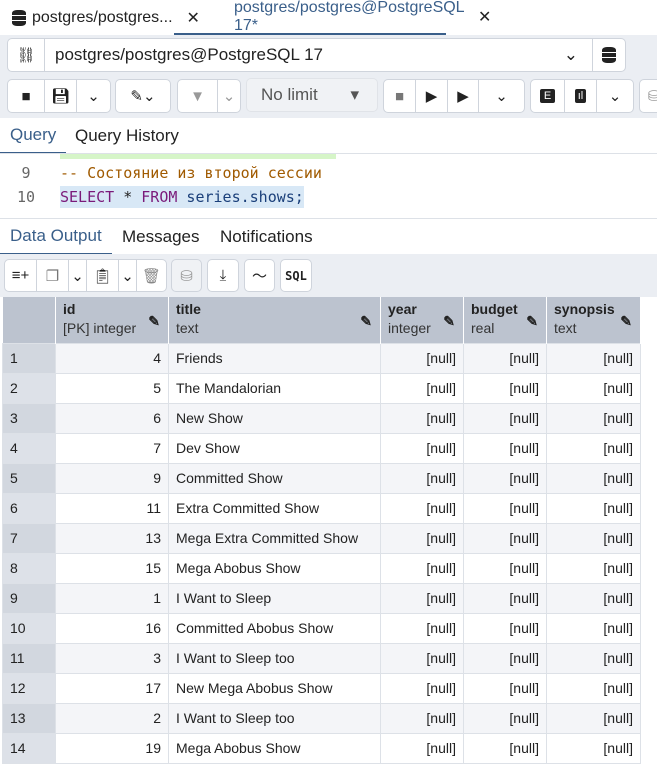 The image size is (657, 773). I want to click on table-row: 14 19 Mega Abobus Show [null] [null] [null], so click(321, 748).